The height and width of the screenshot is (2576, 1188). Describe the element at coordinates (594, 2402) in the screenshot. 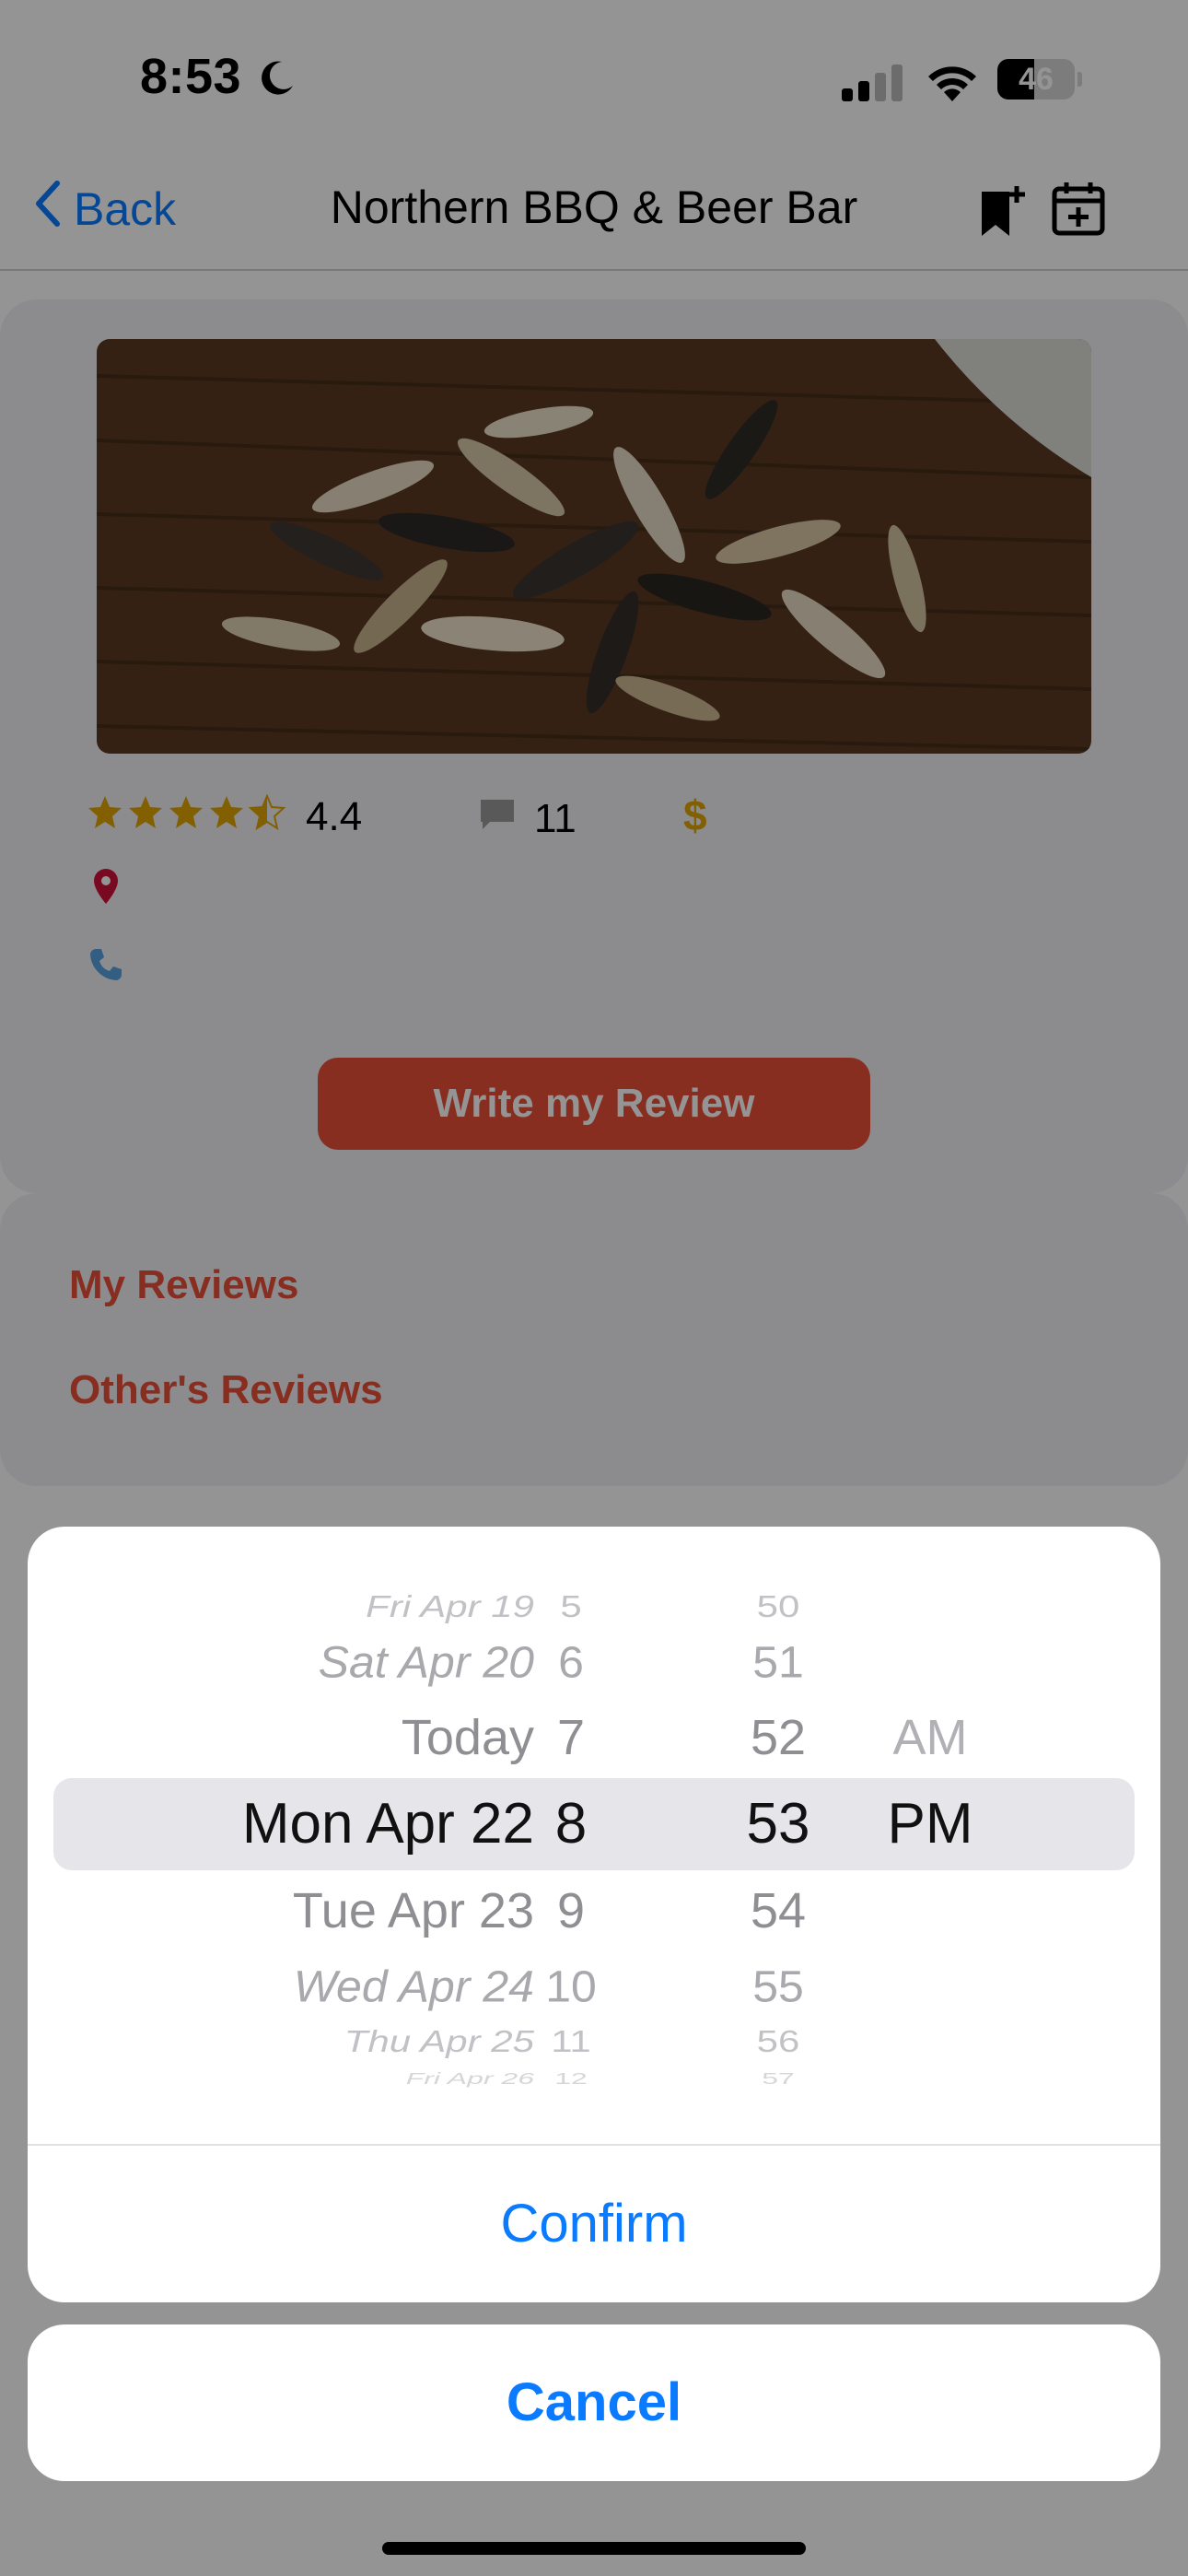

I see `cancel-button: Cancel` at that location.